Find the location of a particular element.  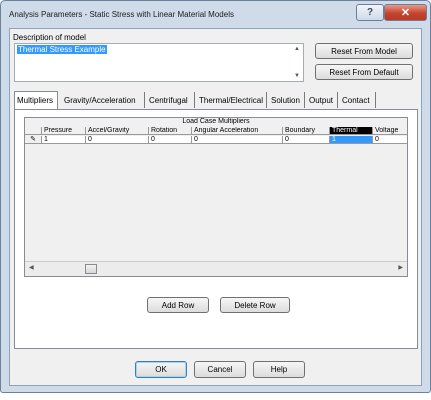

tab-centrifugal: Centrifugal is located at coordinates (171, 100).